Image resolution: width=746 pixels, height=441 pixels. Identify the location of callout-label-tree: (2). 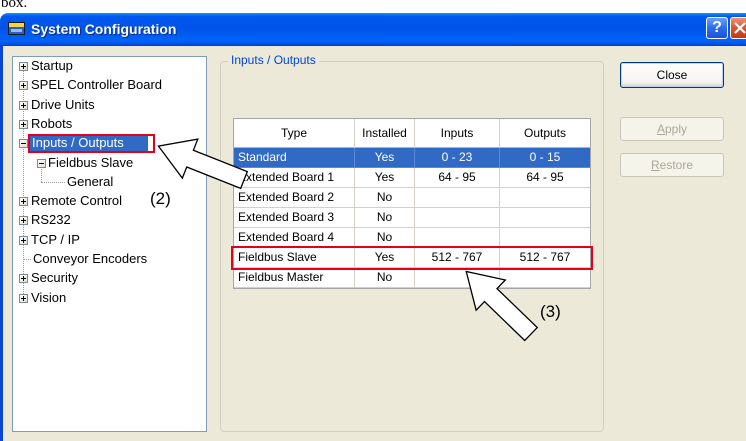
(160, 198).